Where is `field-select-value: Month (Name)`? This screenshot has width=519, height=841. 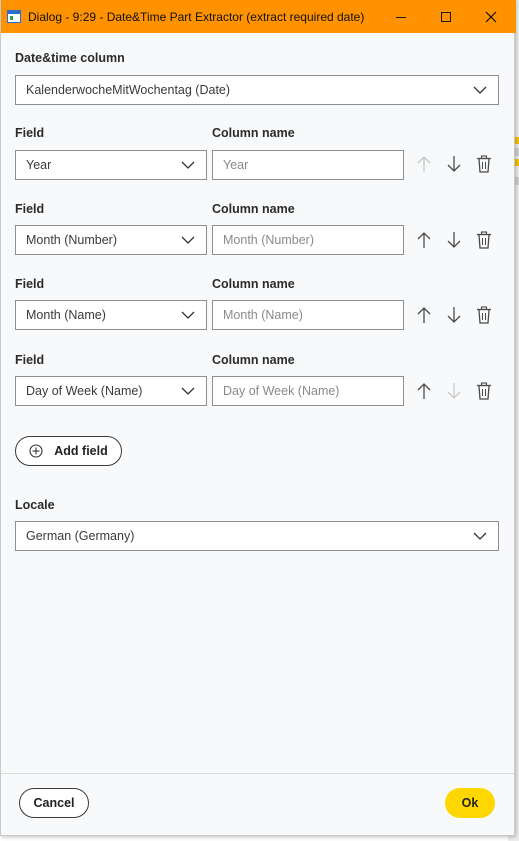
field-select-value: Month (Name) is located at coordinates (66, 315).